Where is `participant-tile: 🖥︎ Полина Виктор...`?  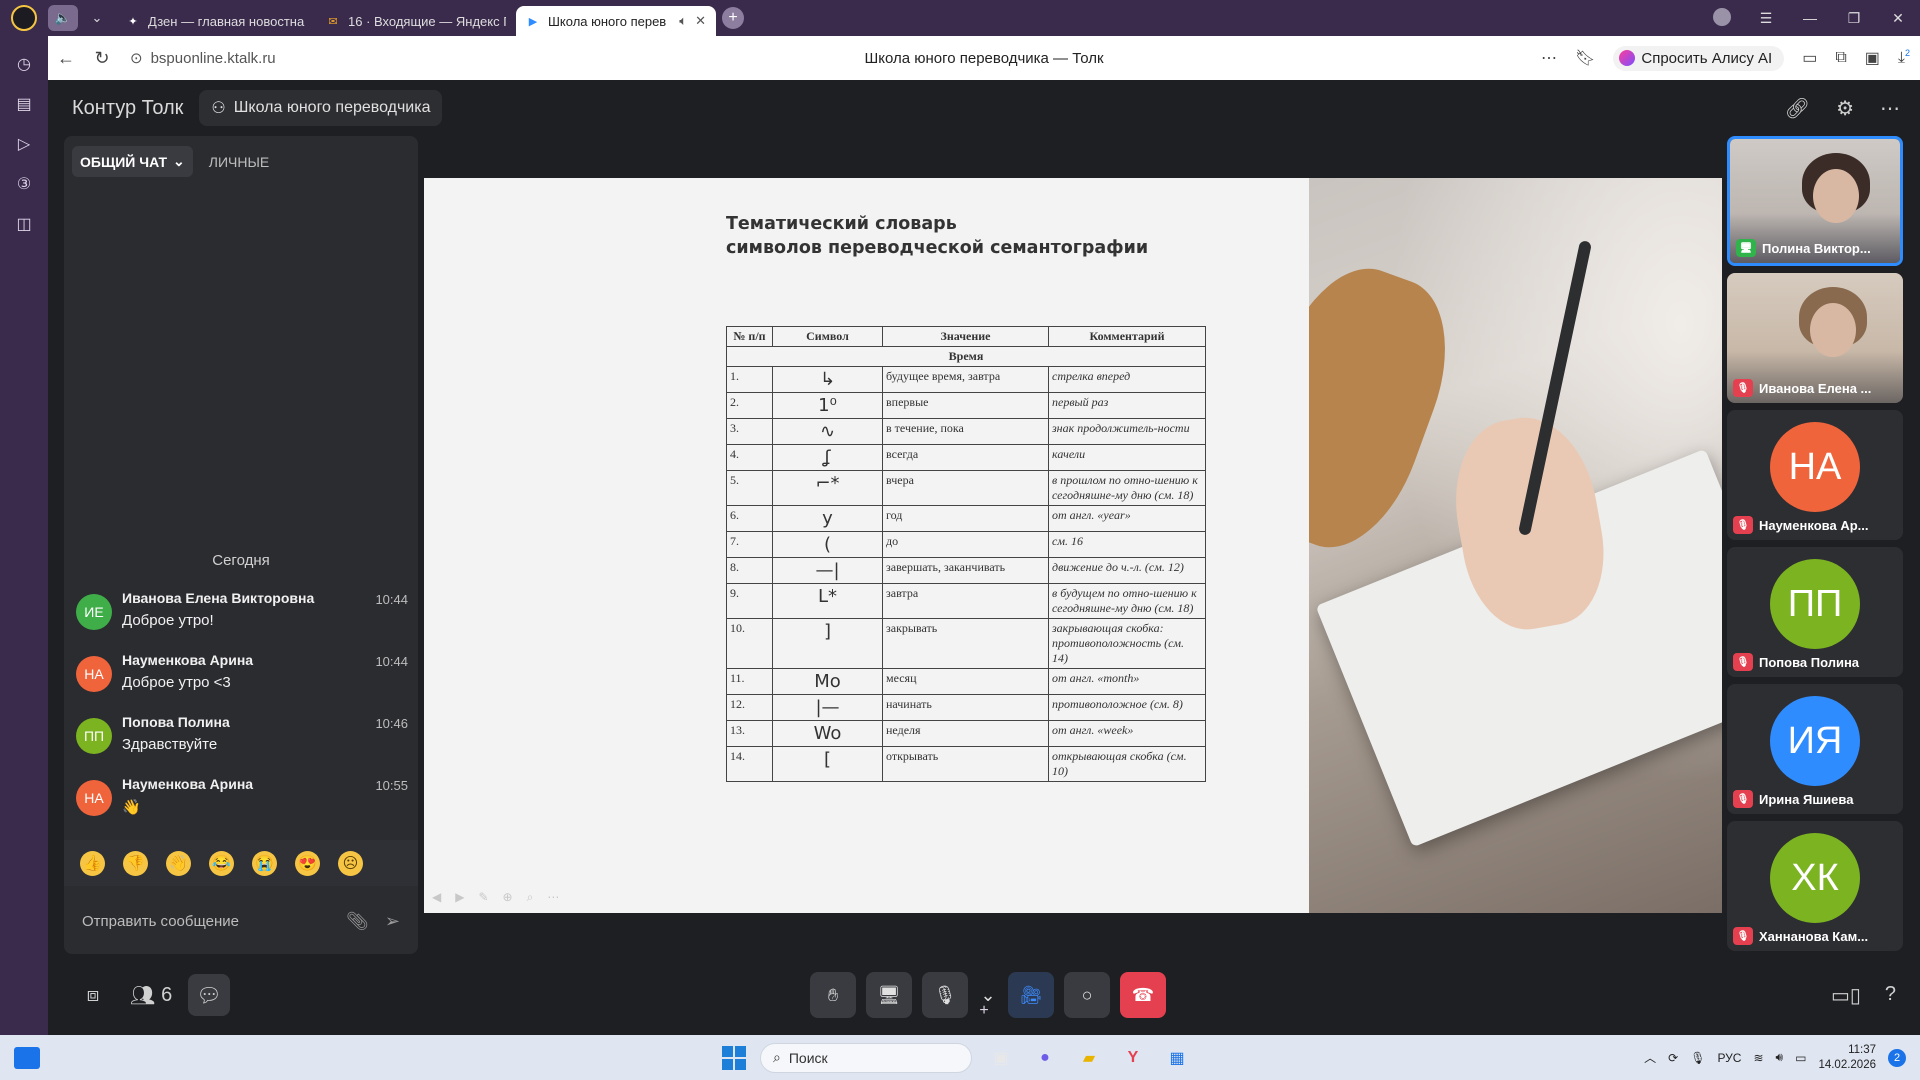
participant-tile: 🖥︎ Полина Виктор... is located at coordinates (1815, 201).